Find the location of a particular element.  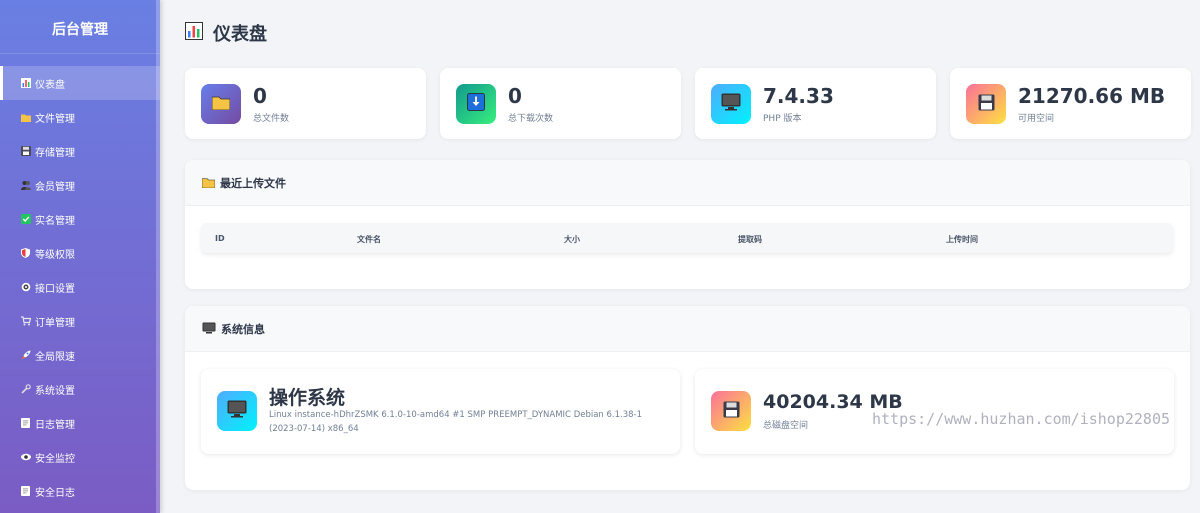

sidebar-item-members: 会员管理 is located at coordinates (80, 185).